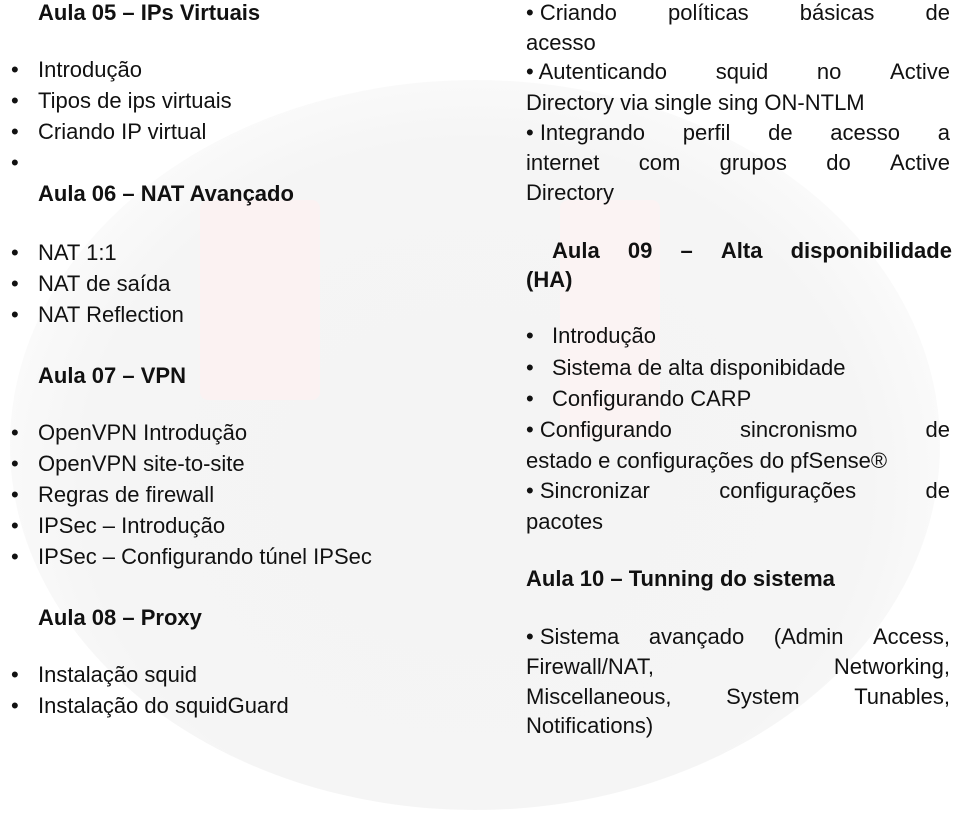 The width and height of the screenshot is (960, 816). I want to click on word: perfil, so click(706, 132).